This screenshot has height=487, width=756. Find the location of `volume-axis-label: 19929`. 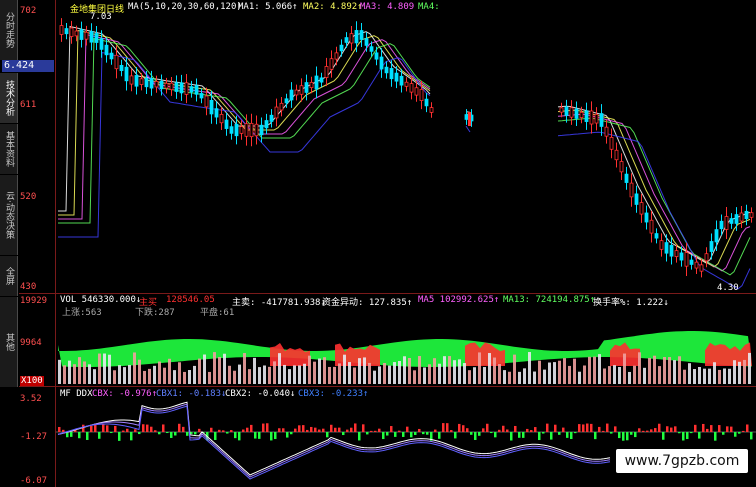

volume-axis-label: 19929 is located at coordinates (34, 301).